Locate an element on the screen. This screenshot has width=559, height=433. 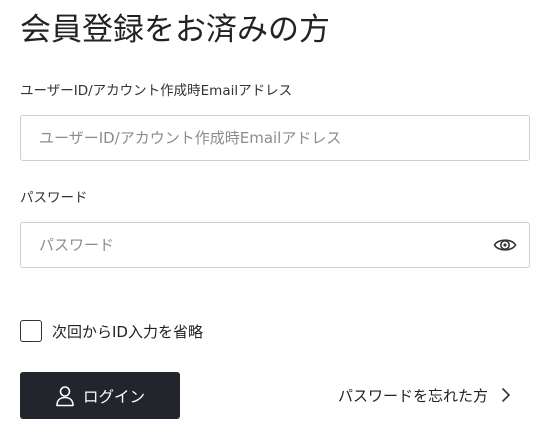
password-field-box is located at coordinates (275, 245).